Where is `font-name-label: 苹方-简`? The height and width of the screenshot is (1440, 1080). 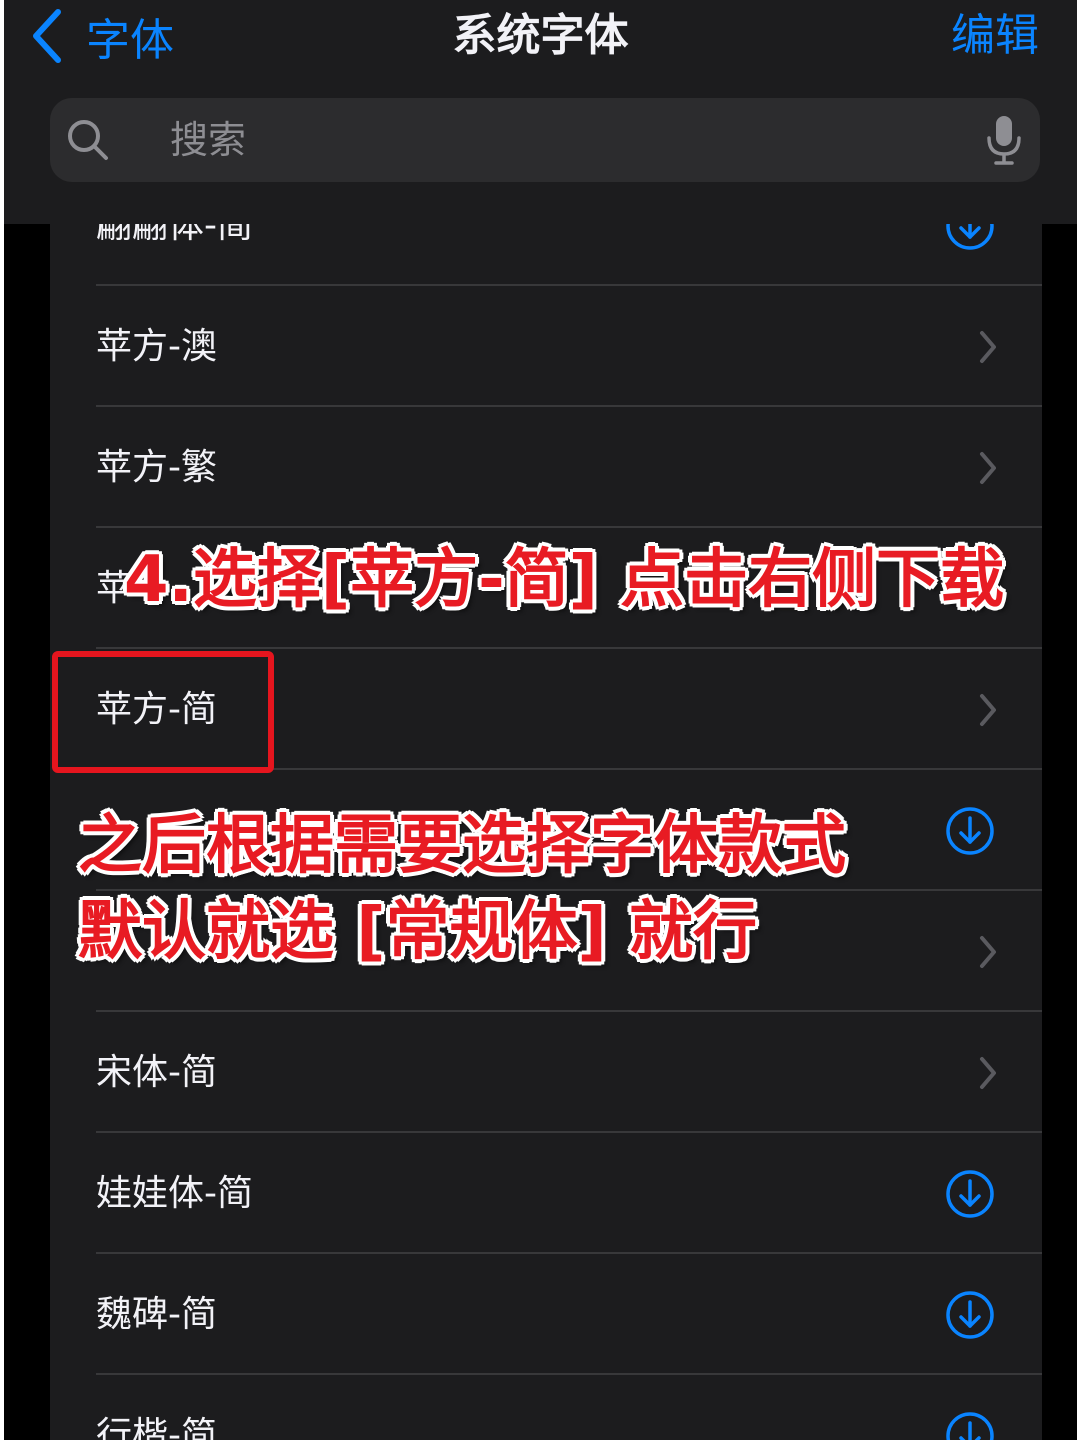
font-name-label: 苹方-简 is located at coordinates (156, 709).